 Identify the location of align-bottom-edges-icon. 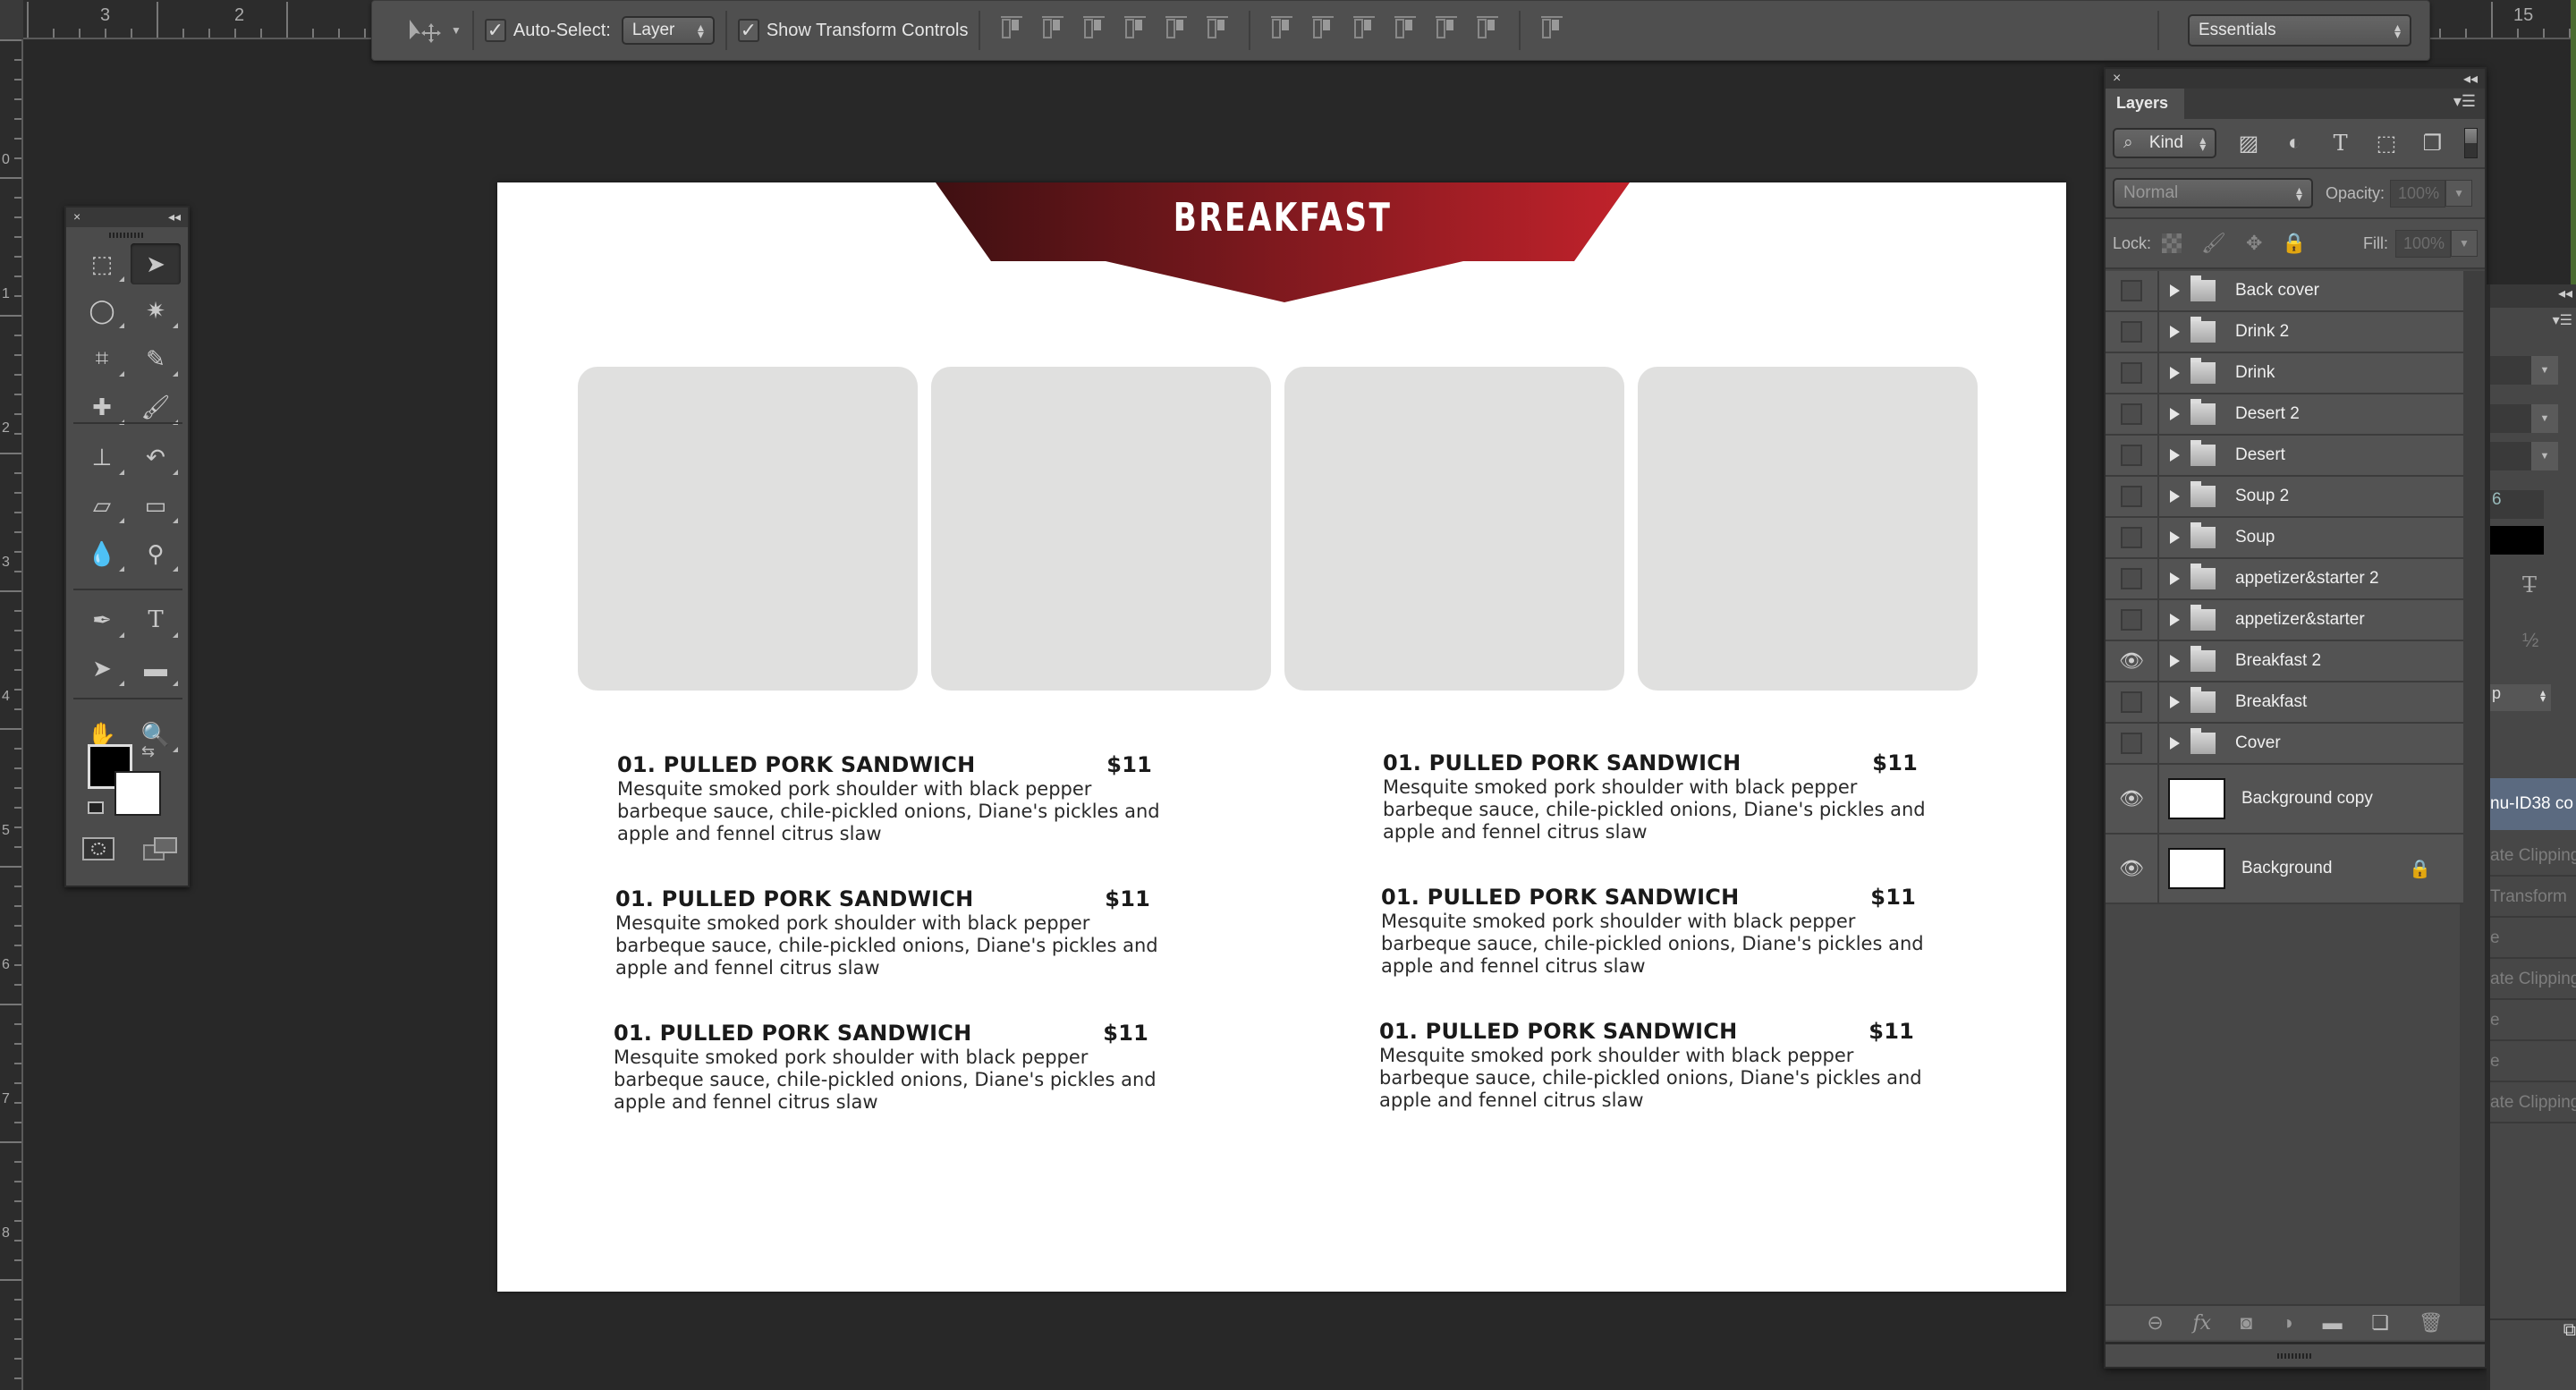
(1093, 29).